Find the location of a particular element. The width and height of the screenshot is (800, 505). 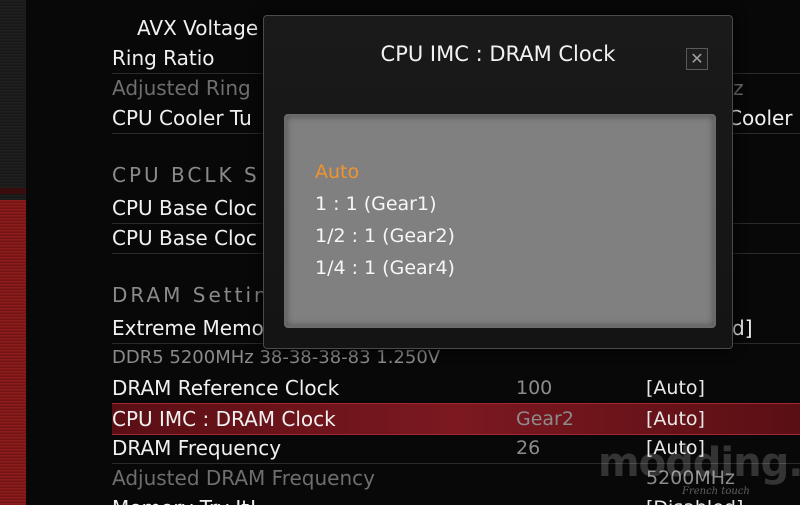

option-gear4: 1/4 : 1 (Gear4) is located at coordinates (385, 268).